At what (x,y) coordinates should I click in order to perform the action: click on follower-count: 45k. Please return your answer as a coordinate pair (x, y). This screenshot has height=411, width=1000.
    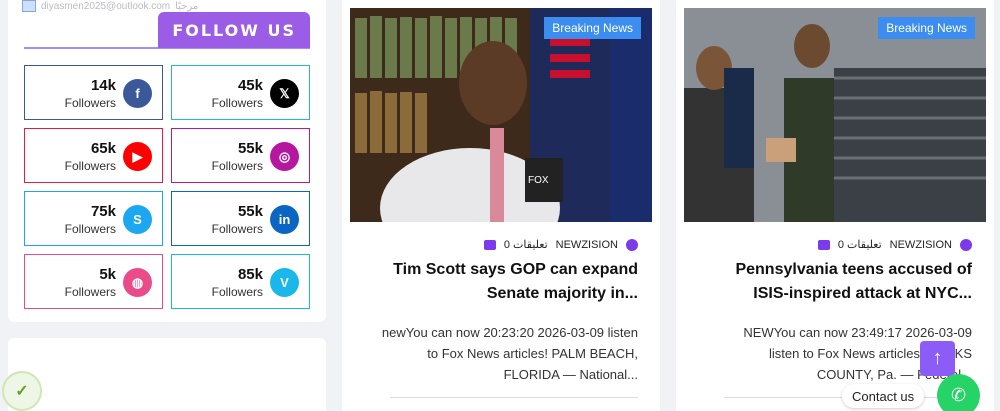
    Looking at the image, I should click on (250, 85).